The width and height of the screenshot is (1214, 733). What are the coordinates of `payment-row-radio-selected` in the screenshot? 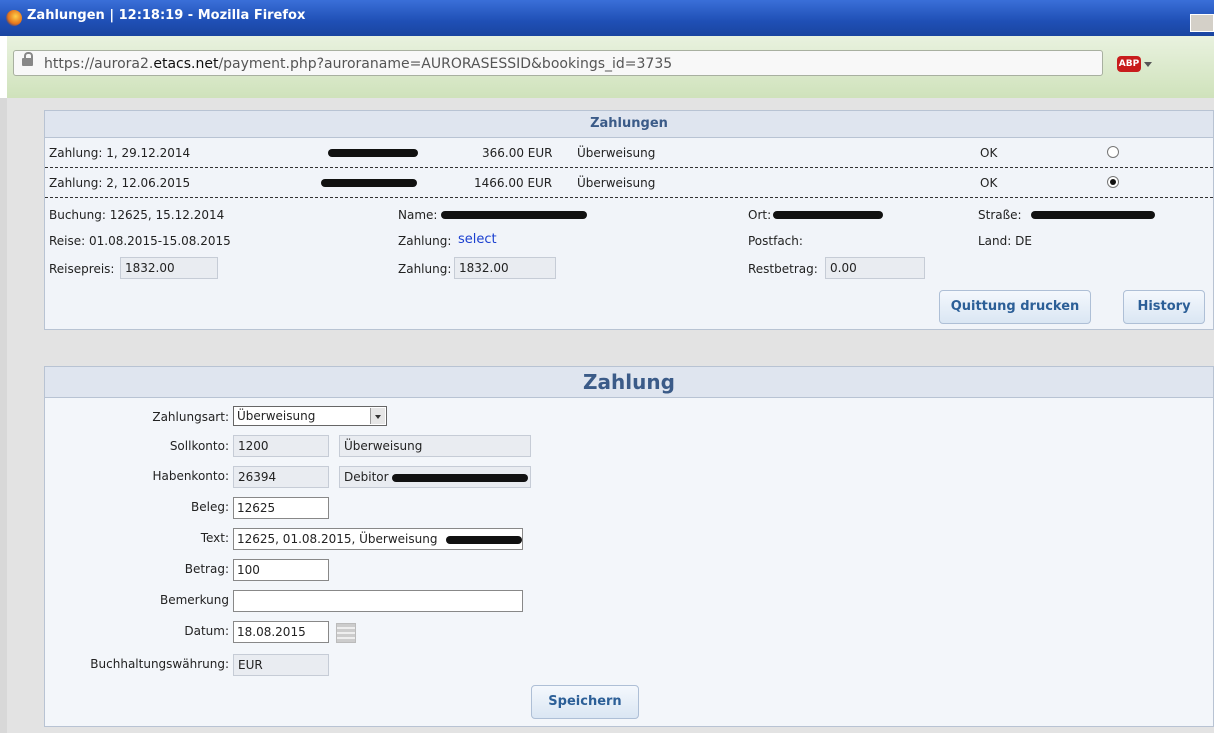 It's located at (1113, 182).